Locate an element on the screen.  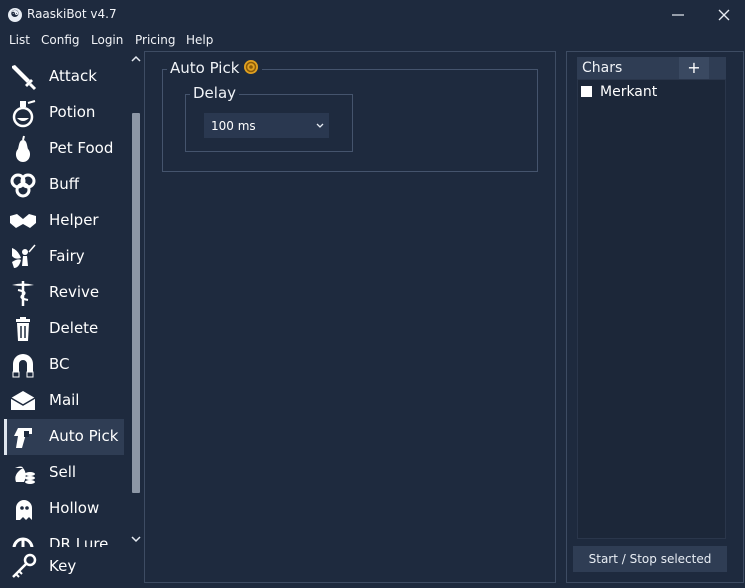
sidebar-item-label: Sell is located at coordinates (63, 472).